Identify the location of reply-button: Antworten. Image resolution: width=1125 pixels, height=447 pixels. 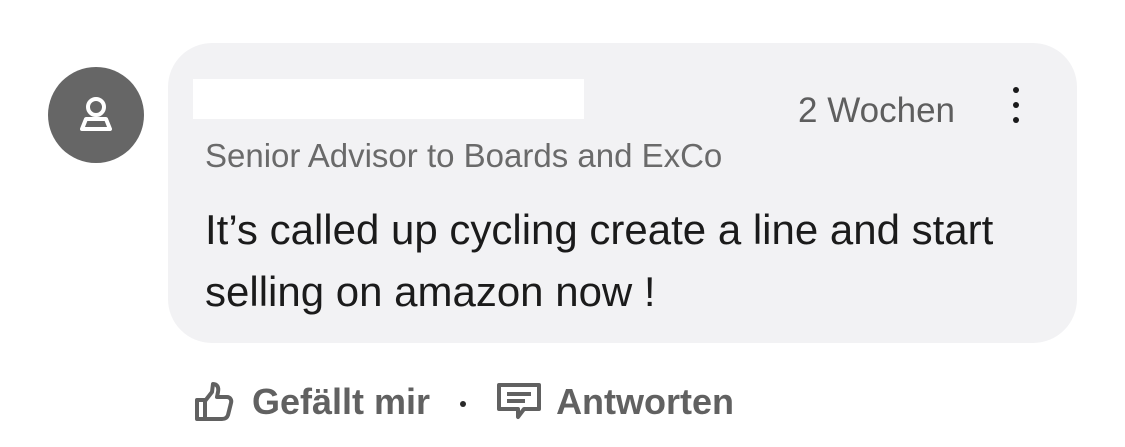
(615, 402).